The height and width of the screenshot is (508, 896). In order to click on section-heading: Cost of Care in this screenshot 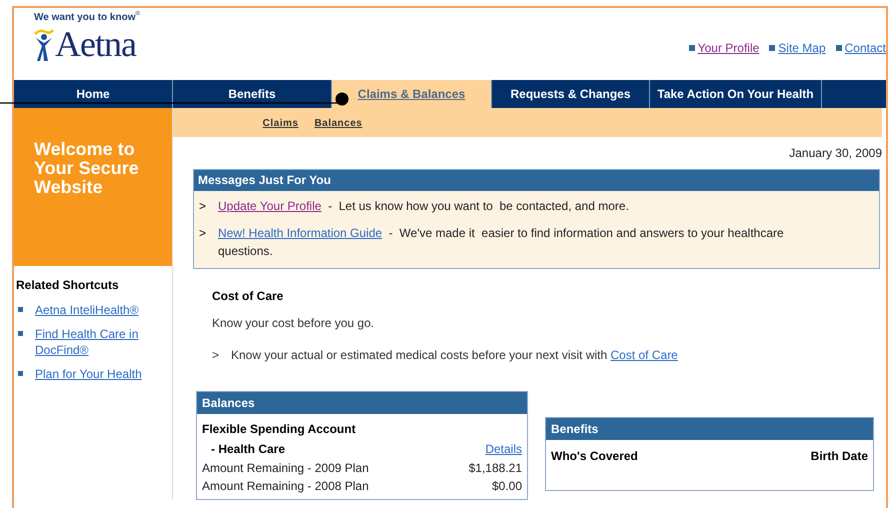, I will do `click(248, 296)`.